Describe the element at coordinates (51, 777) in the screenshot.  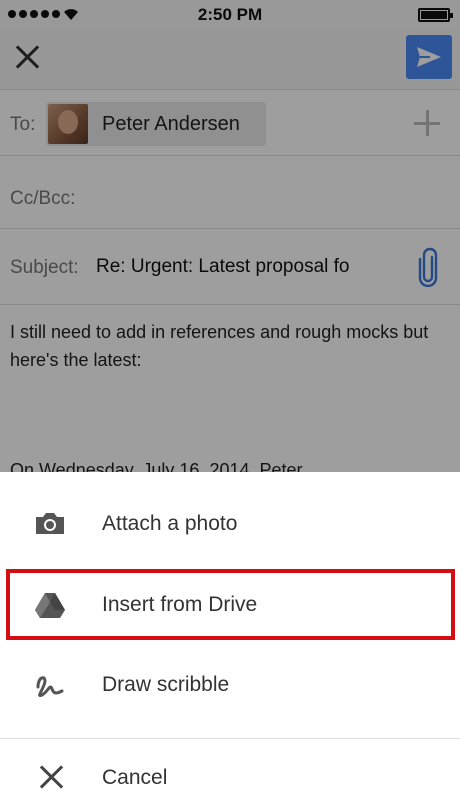
I see `close-icon` at that location.